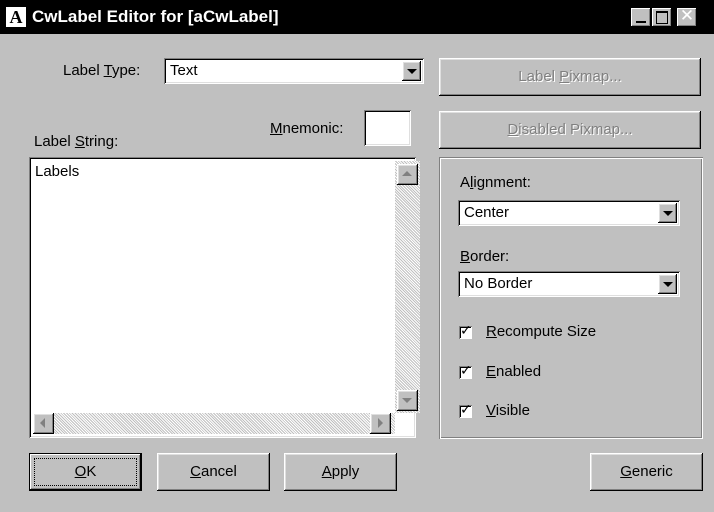 This screenshot has width=714, height=512. Describe the element at coordinates (184, 70) in the screenshot. I see `label-type-value: Text` at that location.